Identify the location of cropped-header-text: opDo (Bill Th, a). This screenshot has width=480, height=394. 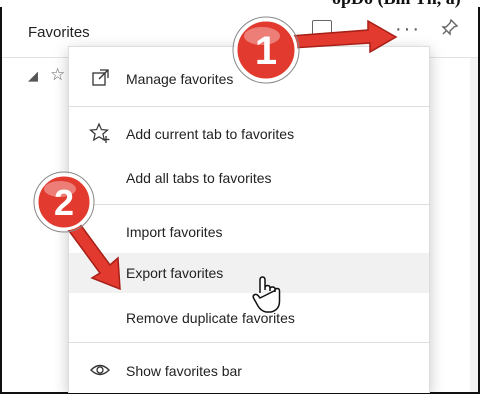
(396, 4).